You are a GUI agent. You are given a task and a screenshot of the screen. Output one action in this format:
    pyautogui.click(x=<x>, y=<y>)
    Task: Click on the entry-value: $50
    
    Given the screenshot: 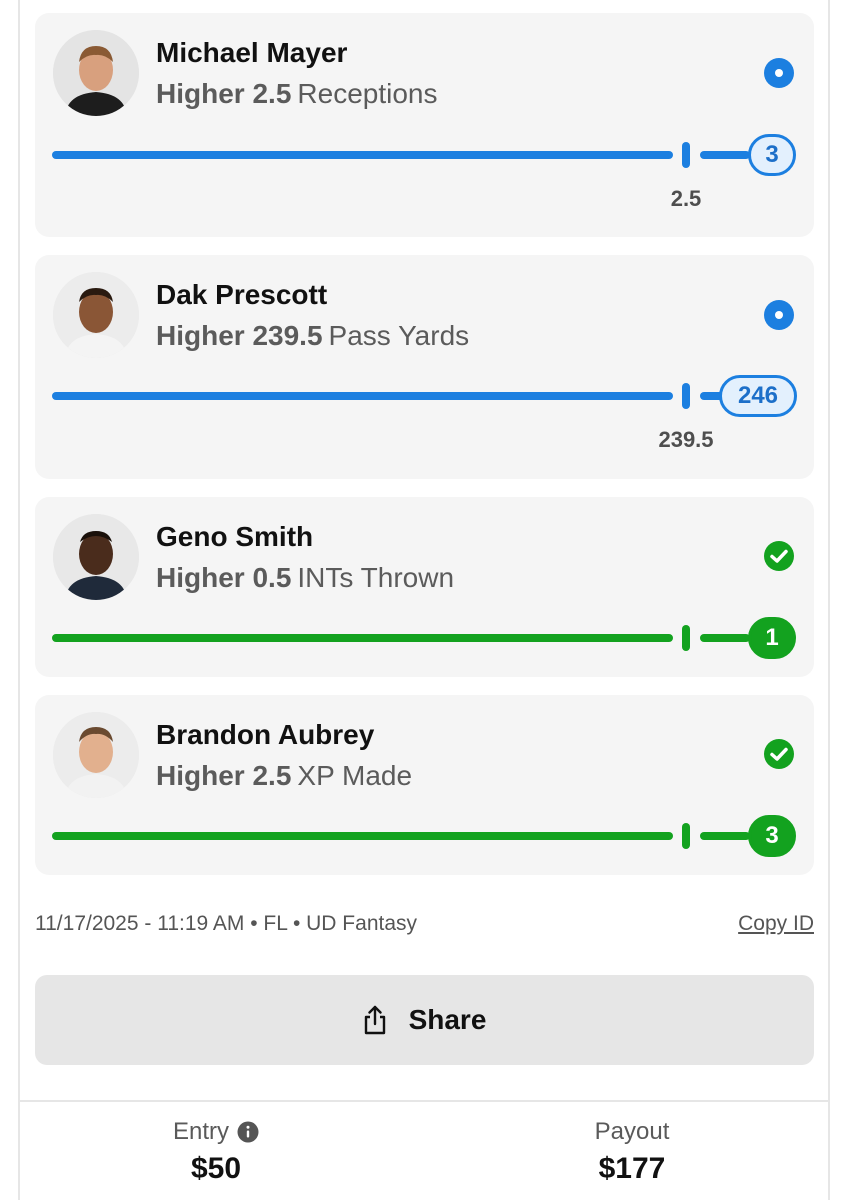 What is the action you would take?
    pyautogui.click(x=216, y=1168)
    